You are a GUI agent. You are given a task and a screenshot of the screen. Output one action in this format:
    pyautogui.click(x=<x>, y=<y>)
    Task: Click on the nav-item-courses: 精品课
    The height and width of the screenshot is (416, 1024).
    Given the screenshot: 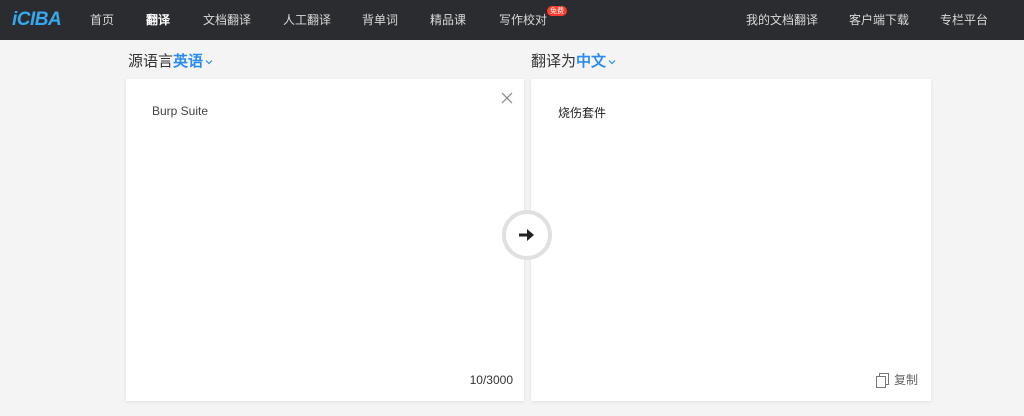 What is the action you would take?
    pyautogui.click(x=448, y=20)
    